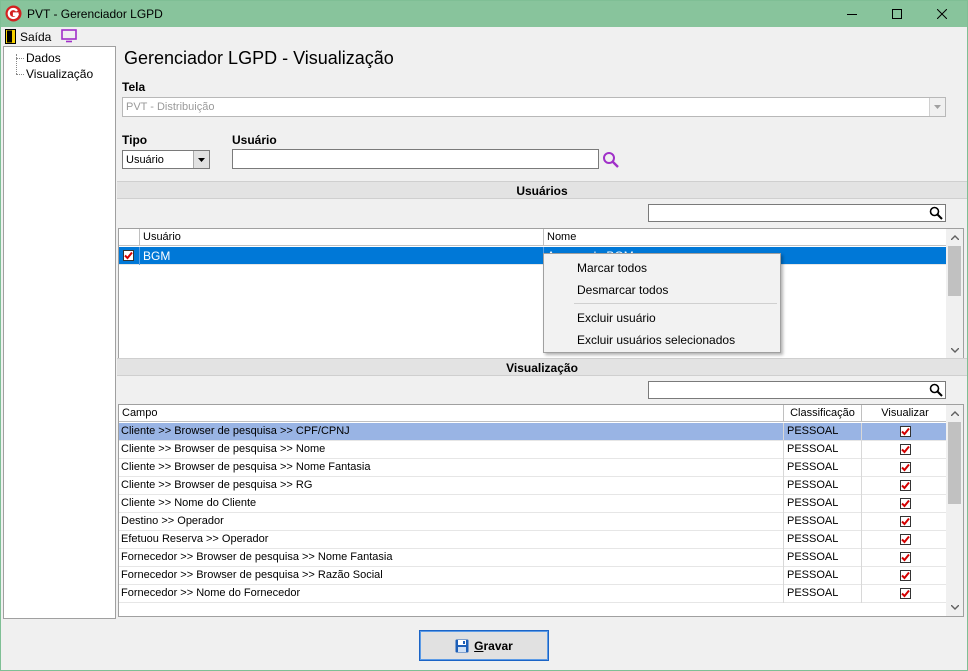  I want to click on view-section-header: Visualização, so click(542, 367).